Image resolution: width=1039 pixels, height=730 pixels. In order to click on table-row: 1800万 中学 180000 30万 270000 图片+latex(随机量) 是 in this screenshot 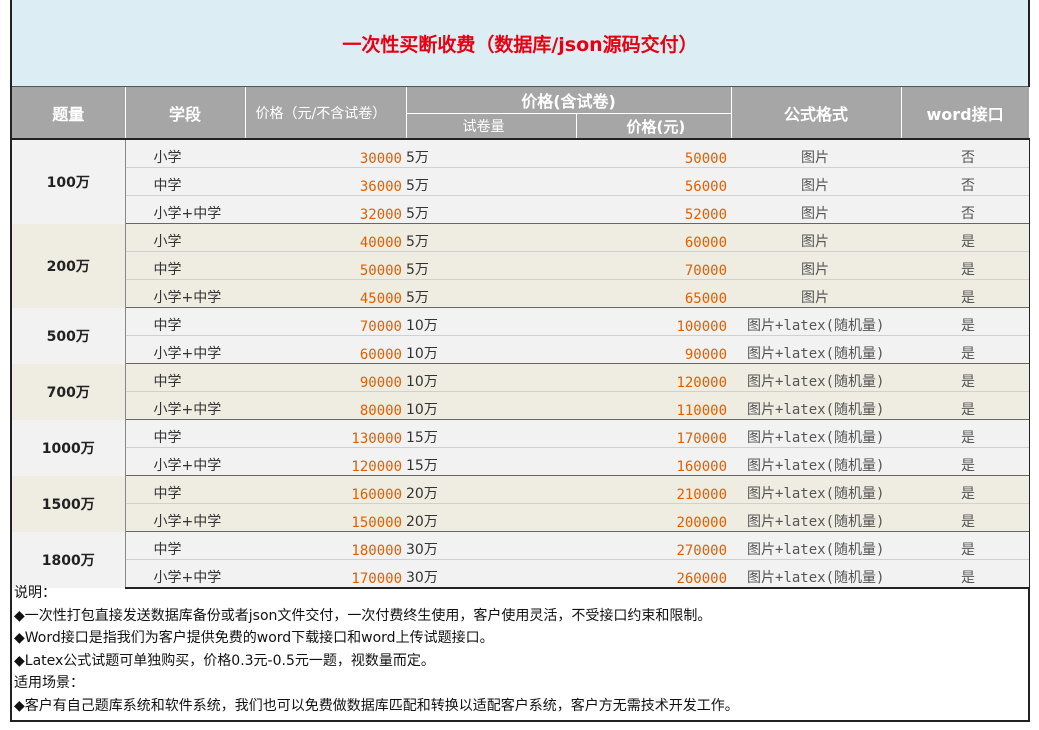, I will do `click(521, 559)`.